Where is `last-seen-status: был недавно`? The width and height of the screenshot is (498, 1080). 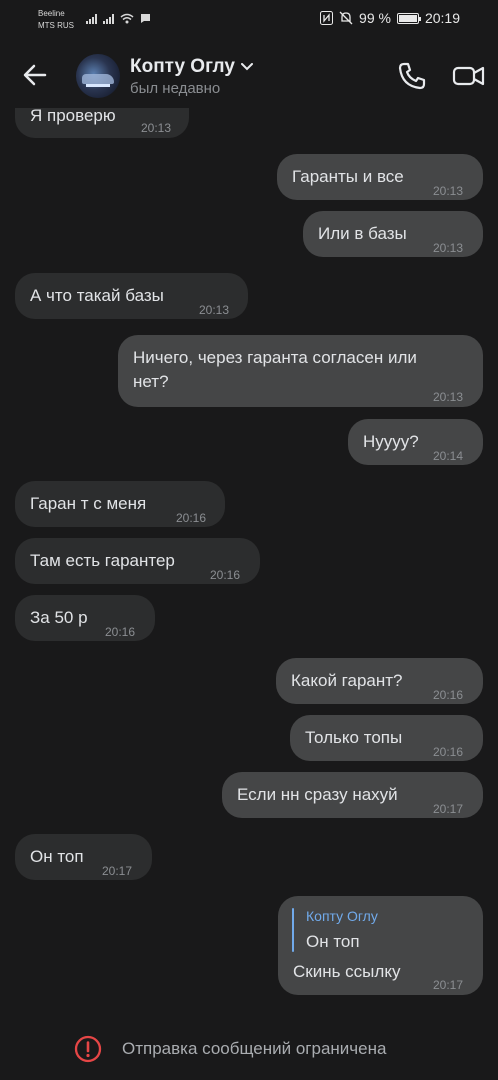
last-seen-status: был недавно is located at coordinates (175, 88).